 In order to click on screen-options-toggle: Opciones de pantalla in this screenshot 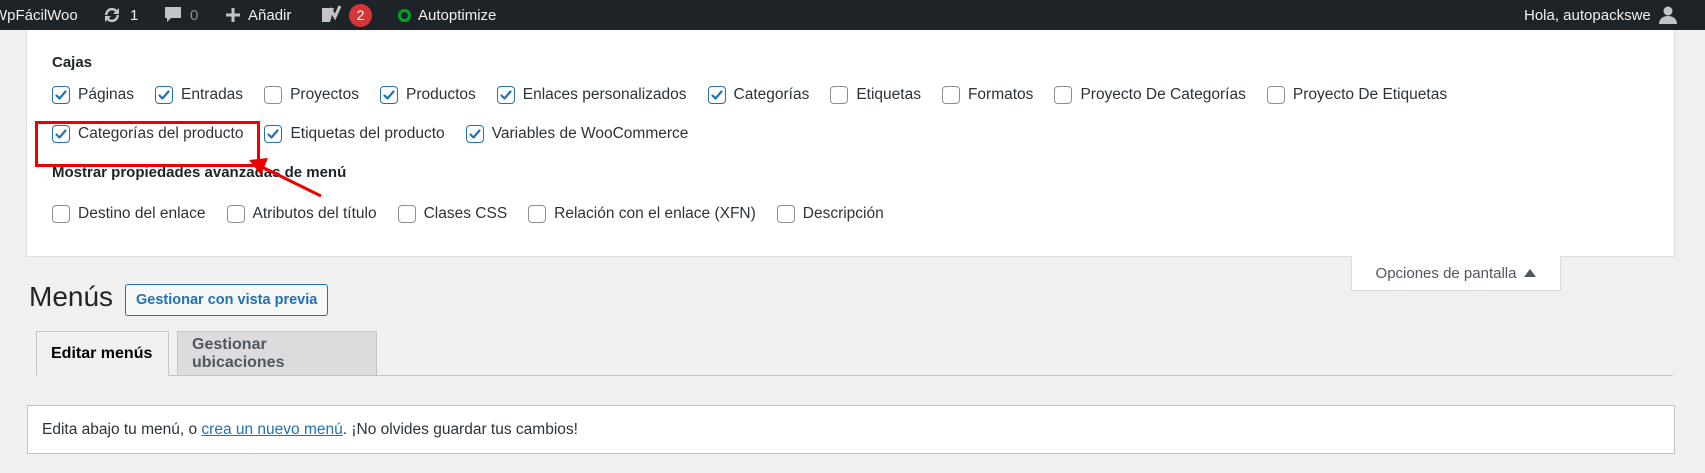, I will do `click(1456, 273)`.